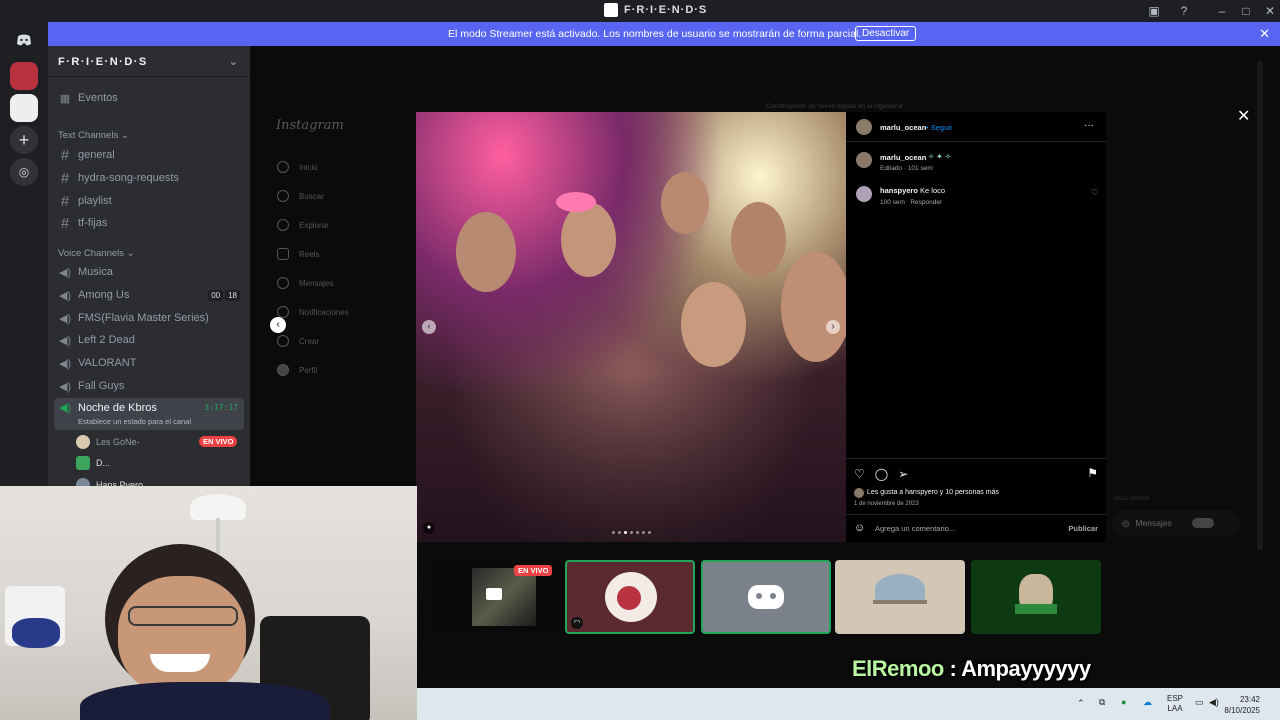 This screenshot has height=720, width=1280. I want to click on clock-date: 8/10/2025, so click(1242, 710).